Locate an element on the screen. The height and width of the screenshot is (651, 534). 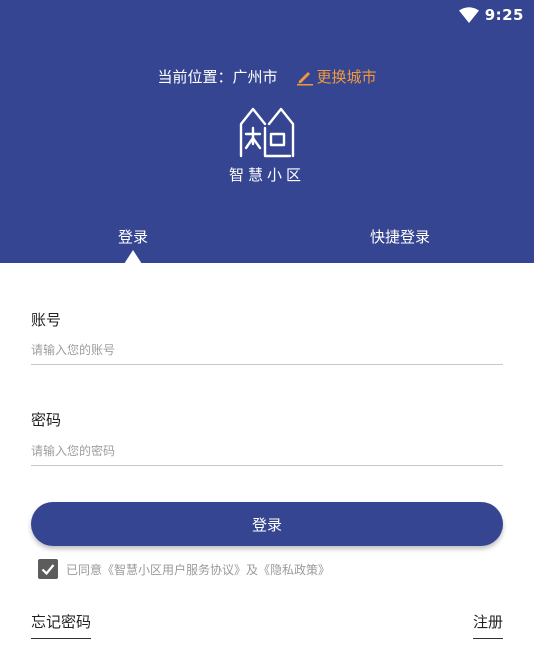
status-time: 9:25 is located at coordinates (504, 15).